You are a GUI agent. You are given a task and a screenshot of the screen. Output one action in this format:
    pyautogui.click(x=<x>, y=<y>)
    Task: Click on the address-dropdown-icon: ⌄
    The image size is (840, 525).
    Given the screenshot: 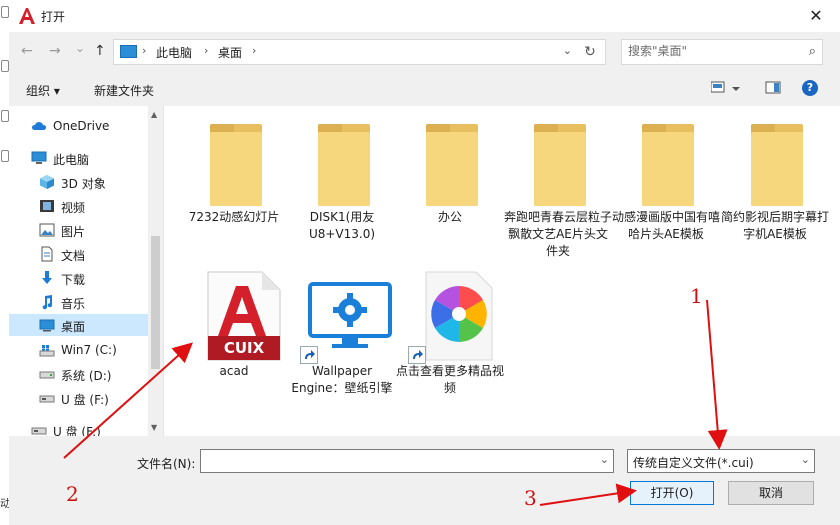 What is the action you would take?
    pyautogui.click(x=567, y=50)
    